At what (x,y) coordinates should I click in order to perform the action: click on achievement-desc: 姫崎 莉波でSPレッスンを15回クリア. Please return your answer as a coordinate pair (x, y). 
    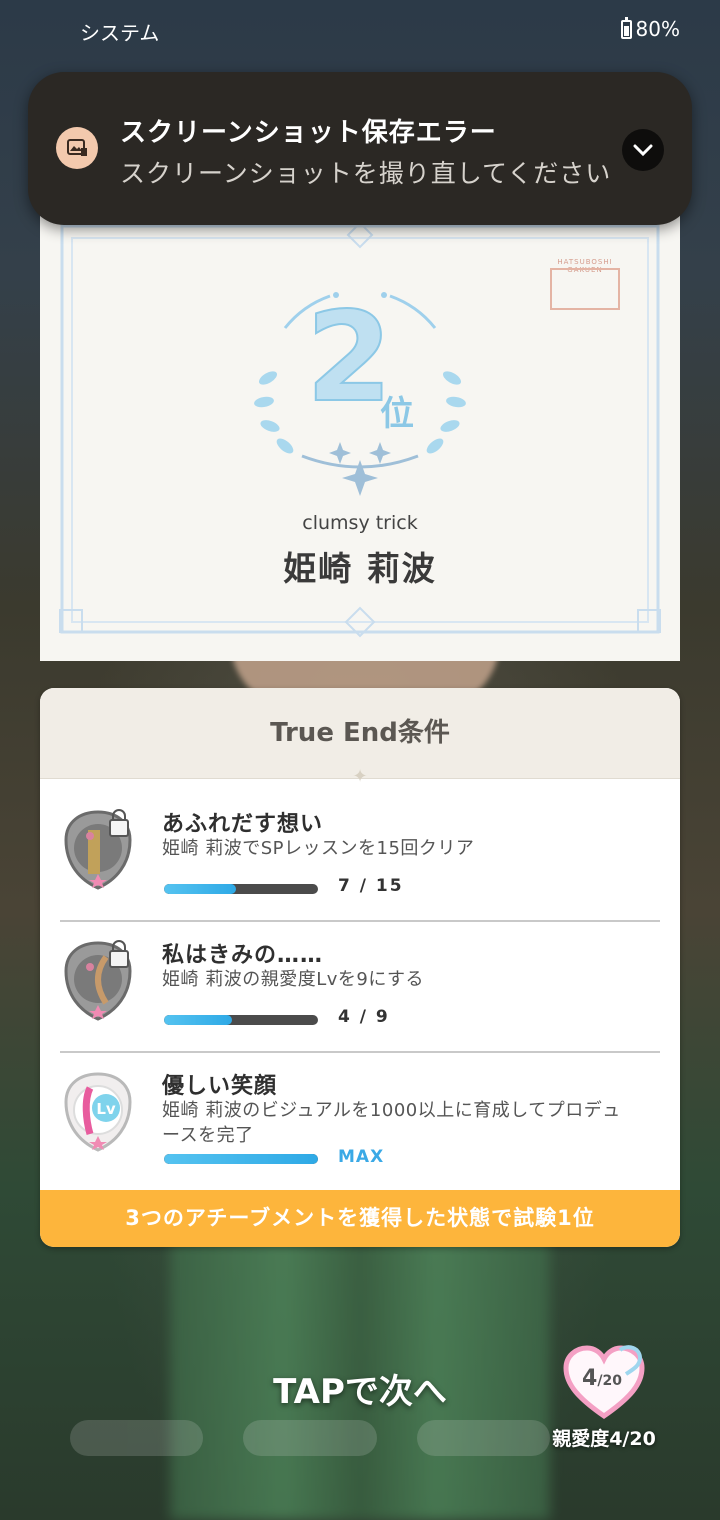
    Looking at the image, I should click on (318, 848).